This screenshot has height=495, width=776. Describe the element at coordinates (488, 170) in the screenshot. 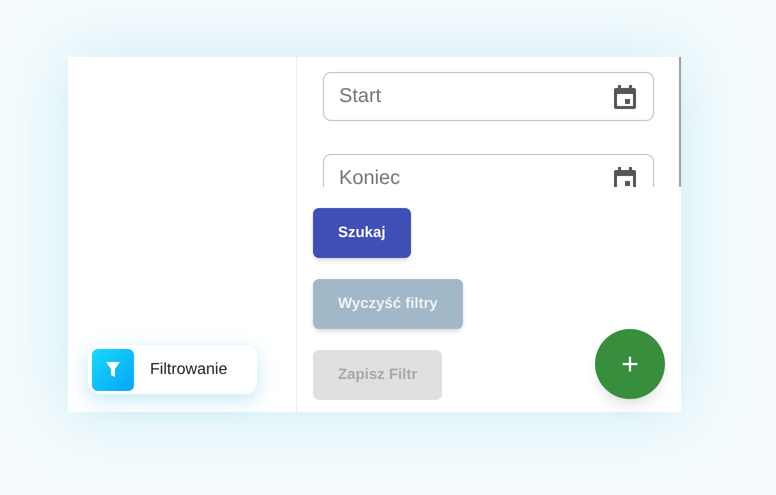

I see `date-field: Koniec` at that location.